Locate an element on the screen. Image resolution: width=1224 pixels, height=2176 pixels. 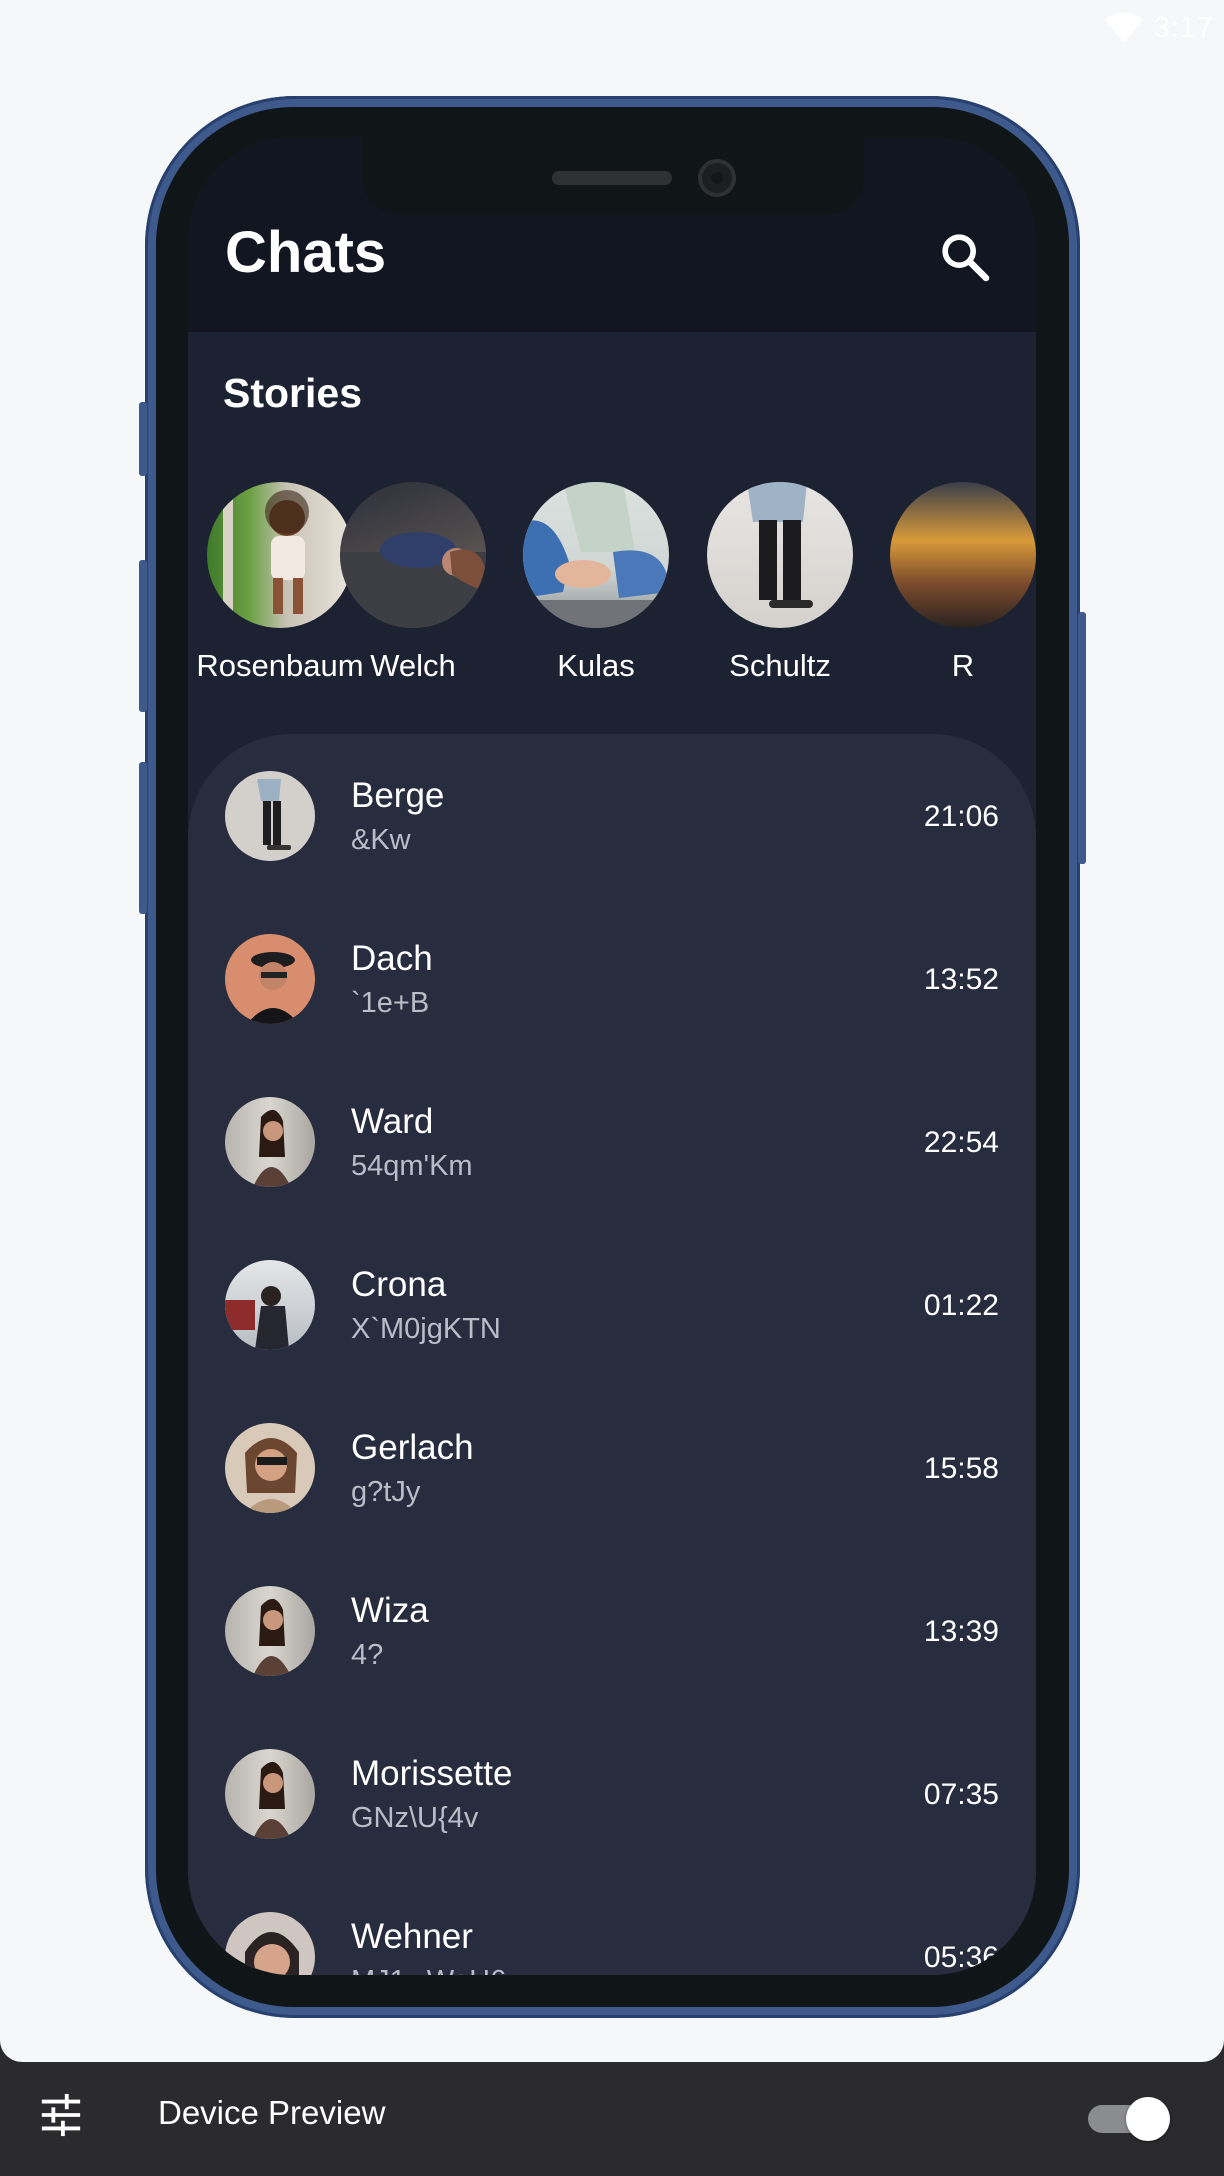
chat-name: Wiza is located at coordinates (390, 1610).